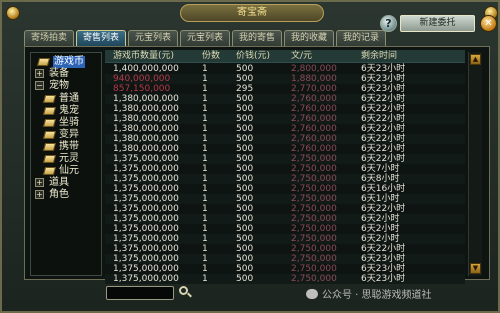 This screenshot has height=313, width=500. I want to click on tree-item: 游戏币, so click(66, 62).